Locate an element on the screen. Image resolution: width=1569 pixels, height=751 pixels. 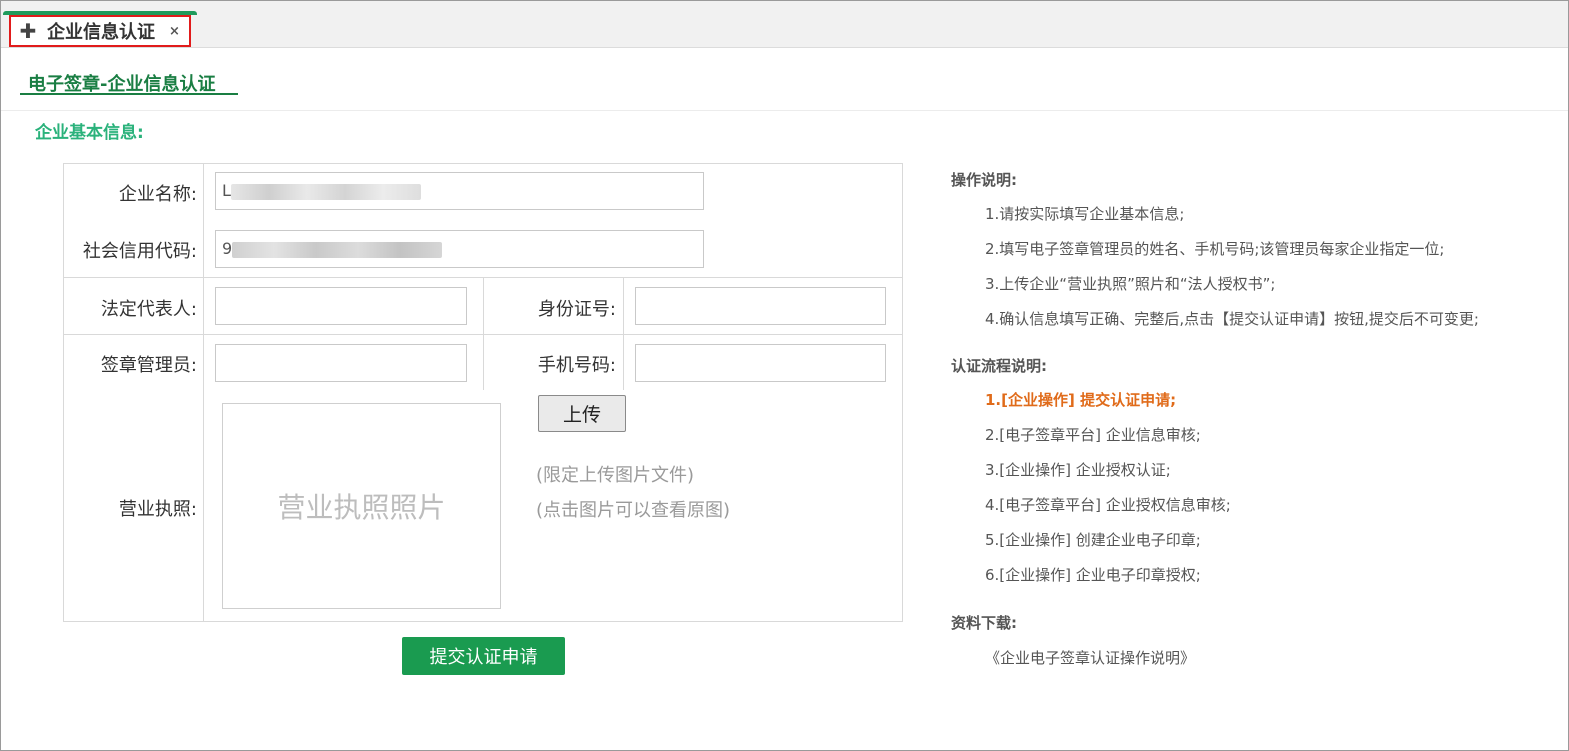
seal-admin-input is located at coordinates (341, 363).